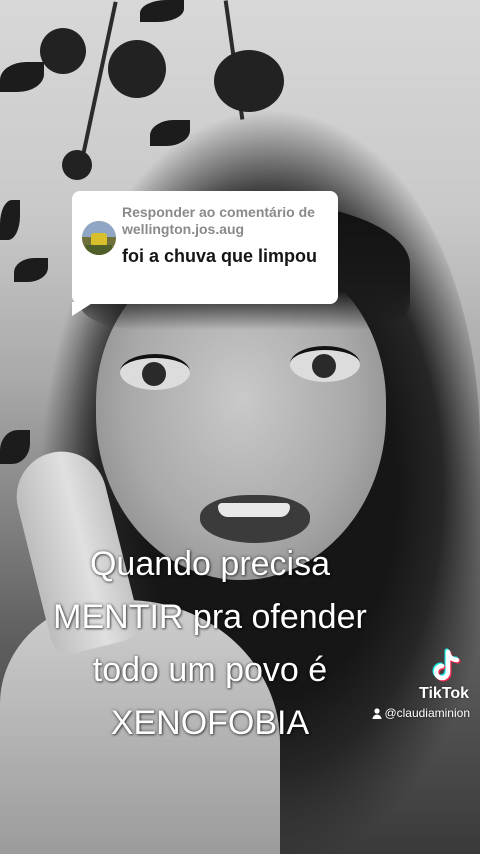  Describe the element at coordinates (220, 256) in the screenshot. I see `reply-comment-text: foi a chuva que limpou` at that location.